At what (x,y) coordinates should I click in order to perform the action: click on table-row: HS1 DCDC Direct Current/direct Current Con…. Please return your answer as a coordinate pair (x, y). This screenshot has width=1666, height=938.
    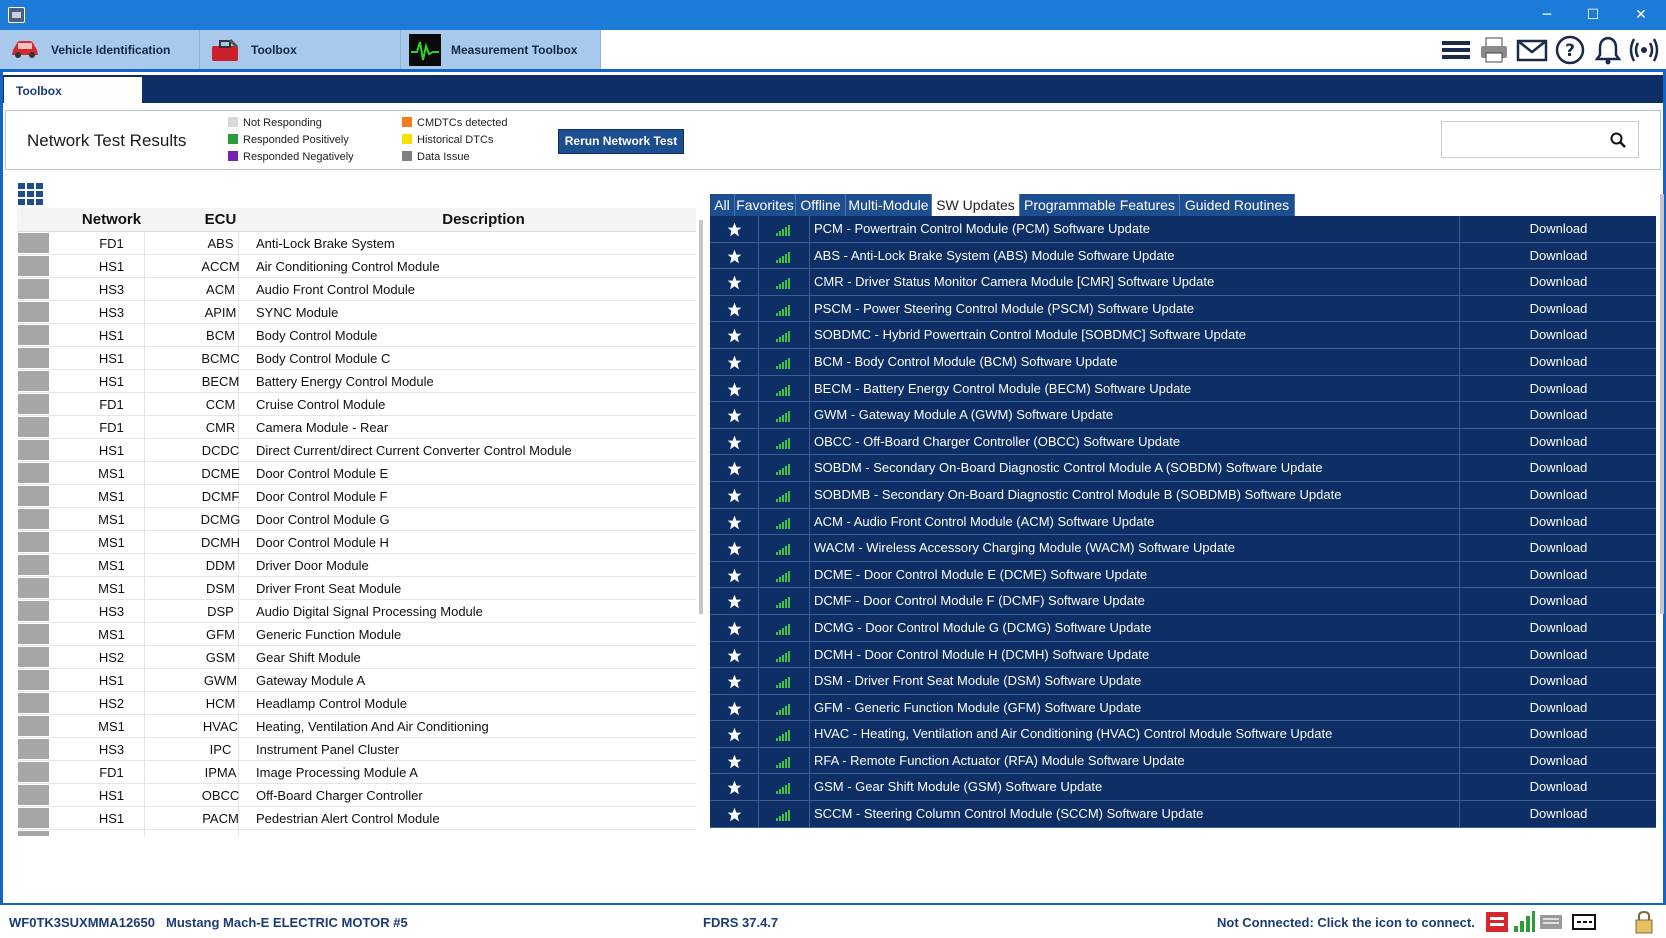
    Looking at the image, I should click on (356, 450).